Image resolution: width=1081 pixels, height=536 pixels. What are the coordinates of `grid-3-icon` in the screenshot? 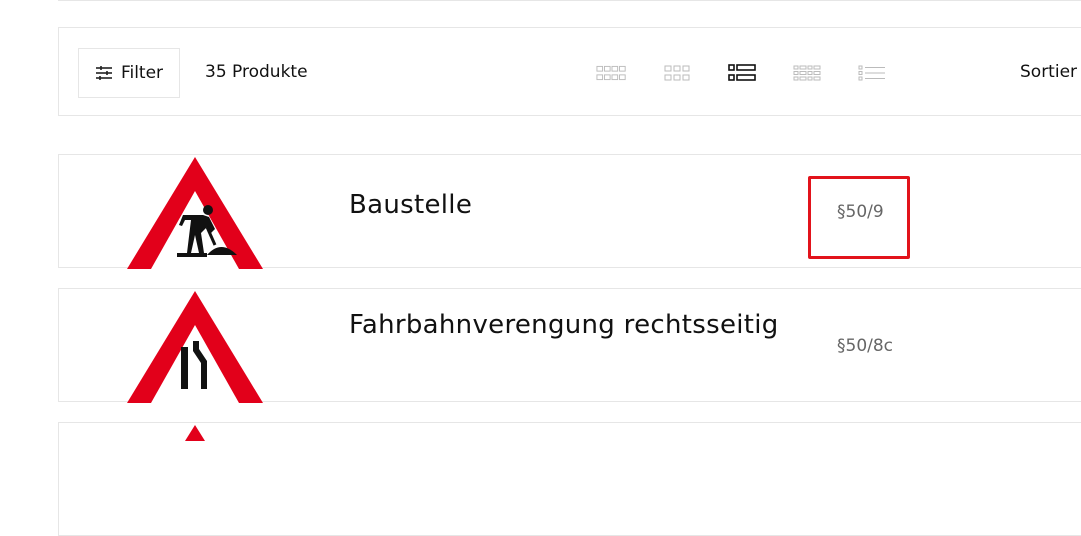 It's located at (677, 73).